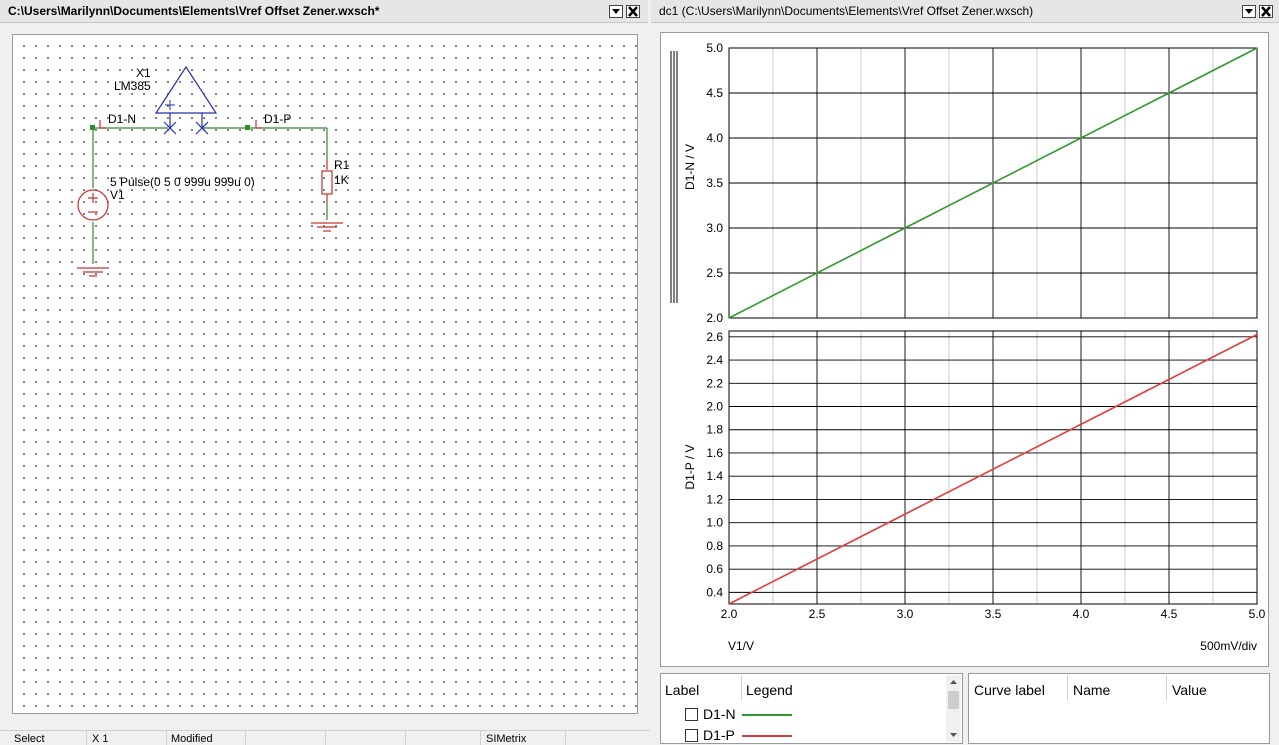 Image resolution: width=1279 pixels, height=745 pixels. Describe the element at coordinates (117, 195) in the screenshot. I see `v1-ref-label: V1` at that location.